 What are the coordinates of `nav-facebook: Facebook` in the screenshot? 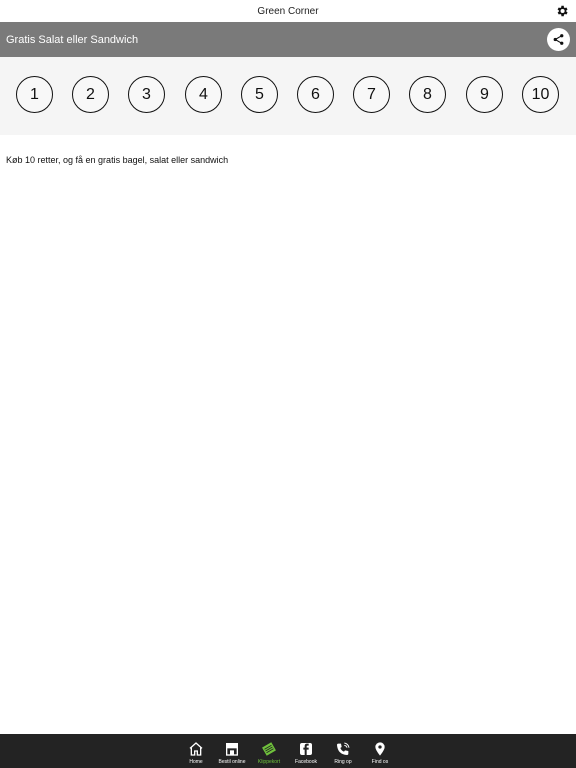 It's located at (306, 751).